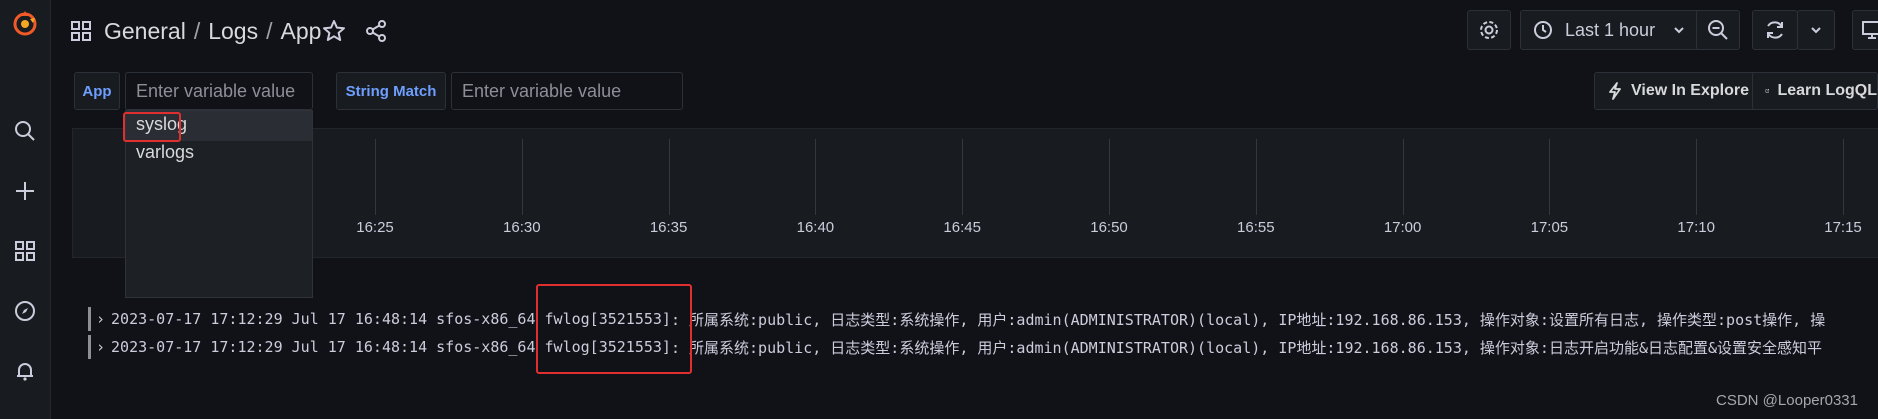 The width and height of the screenshot is (1878, 419). What do you see at coordinates (1109, 227) in the screenshot?
I see `x-tick-label: 16:50` at bounding box center [1109, 227].